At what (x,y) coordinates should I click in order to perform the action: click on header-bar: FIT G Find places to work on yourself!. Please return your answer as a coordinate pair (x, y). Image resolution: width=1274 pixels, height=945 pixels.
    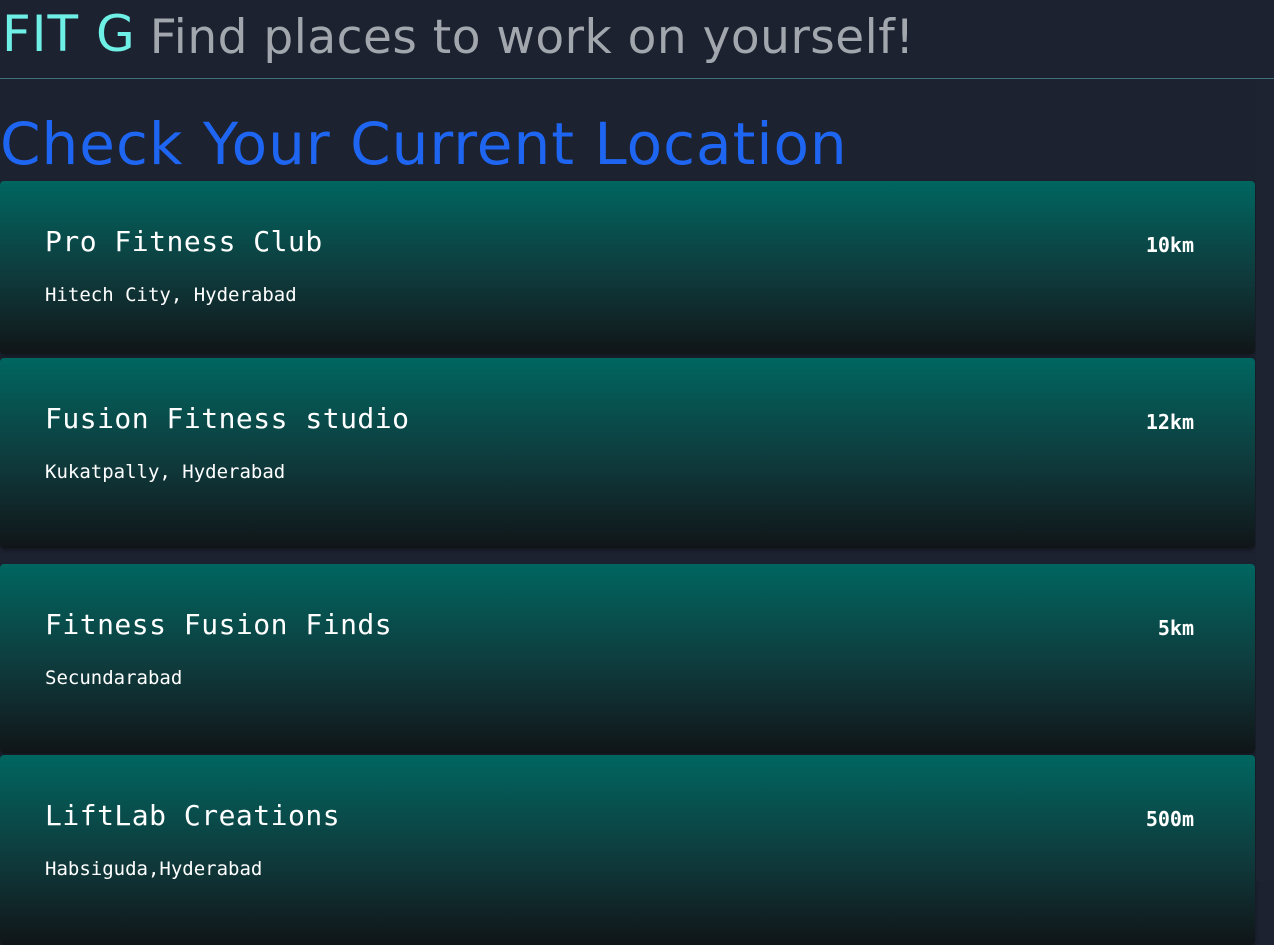
    Looking at the image, I should click on (637, 39).